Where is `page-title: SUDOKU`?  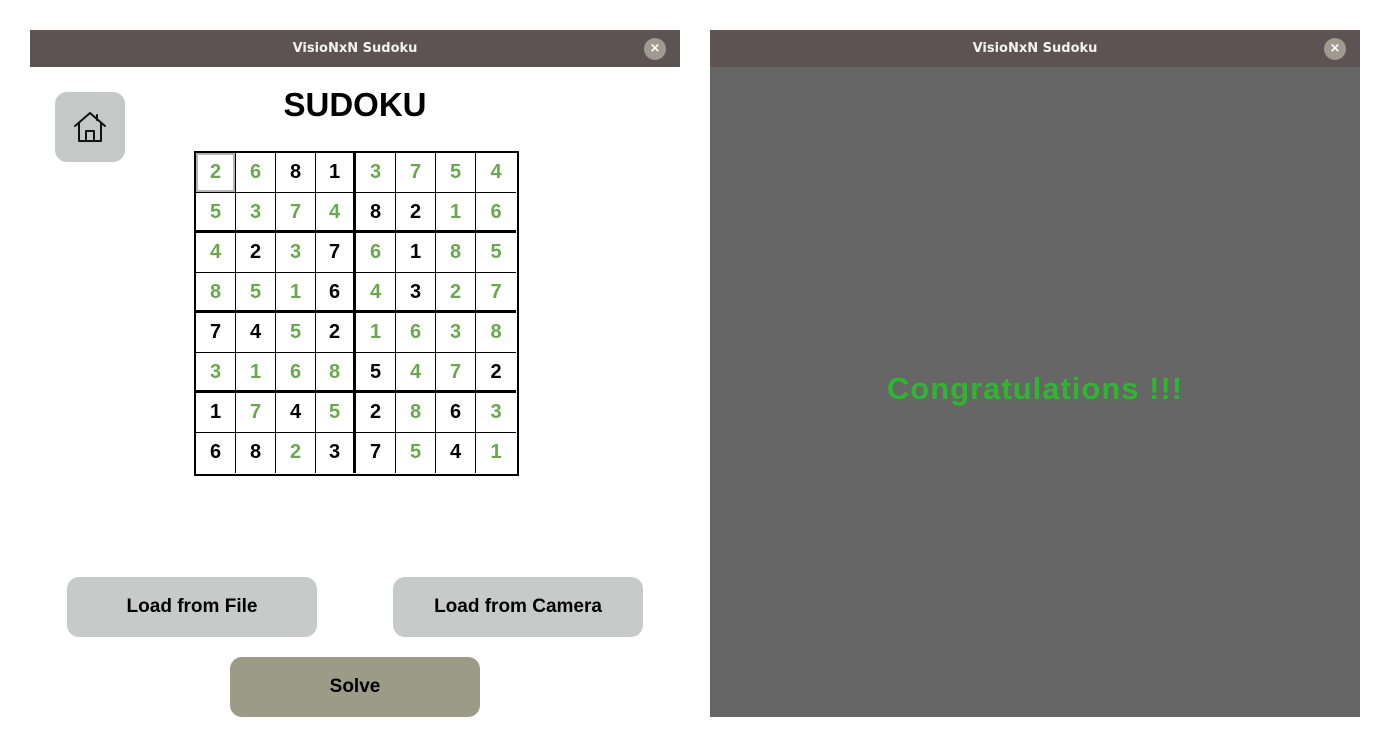 page-title: SUDOKU is located at coordinates (355, 104).